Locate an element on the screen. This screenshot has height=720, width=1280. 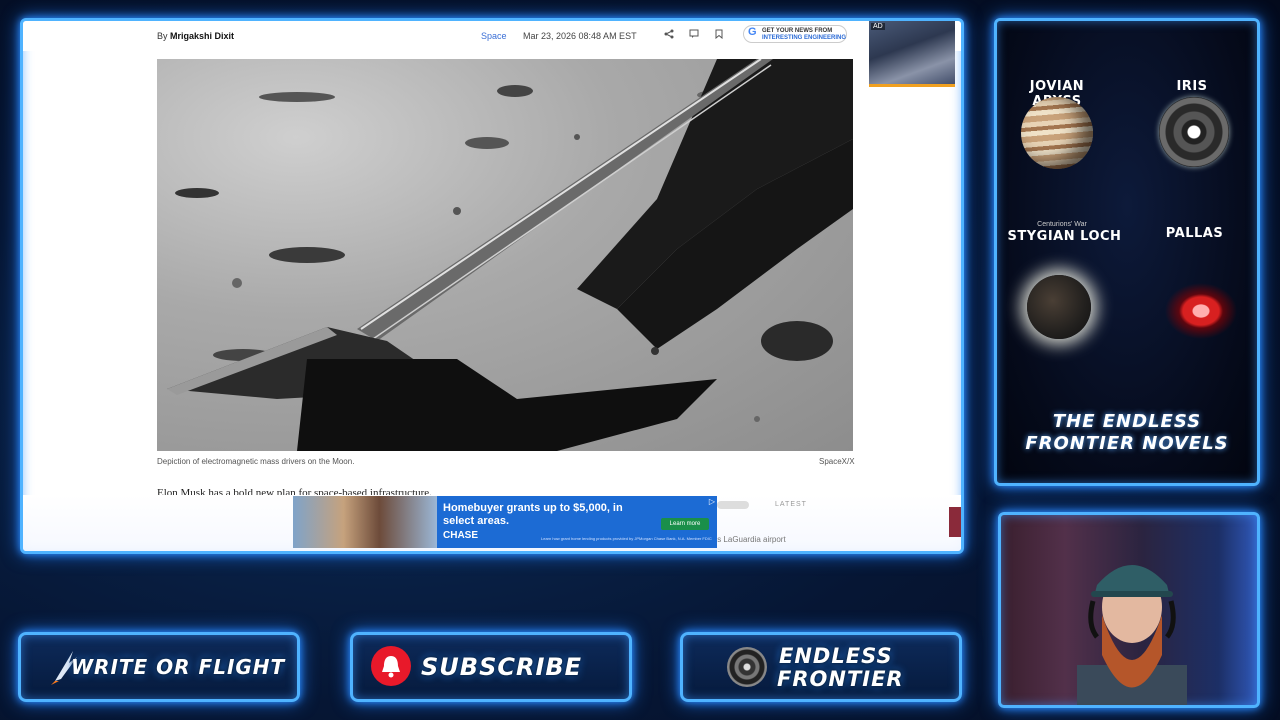
ad-photo is located at coordinates (365, 522).